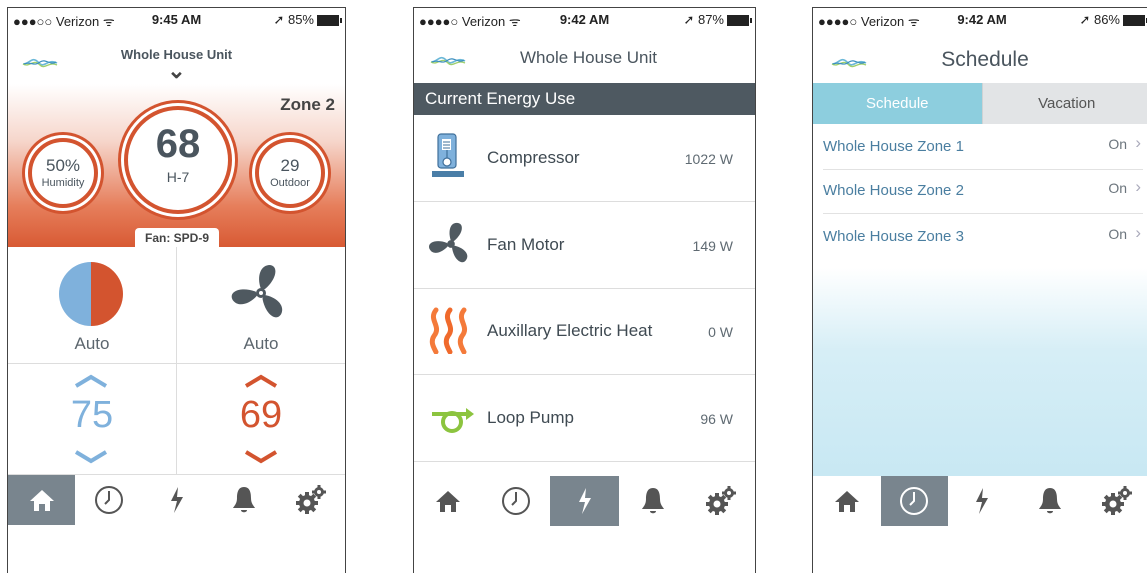 The image size is (1147, 573). I want to click on zone-row-2: Whole House Zone 2 On ›, so click(983, 191).